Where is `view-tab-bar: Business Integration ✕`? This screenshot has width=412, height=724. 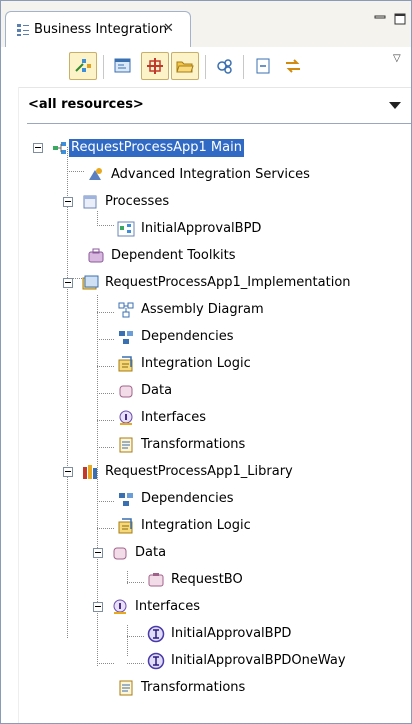
view-tab-bar: Business Integration ✕ is located at coordinates (206, 24).